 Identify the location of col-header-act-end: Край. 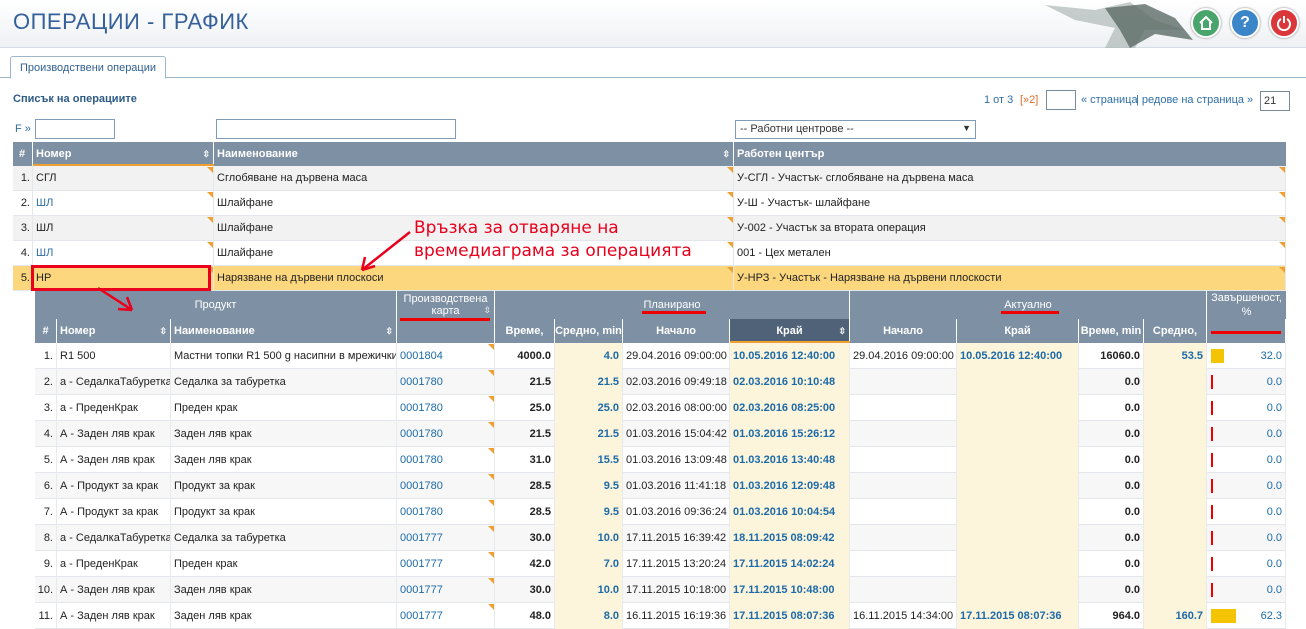
(1018, 331).